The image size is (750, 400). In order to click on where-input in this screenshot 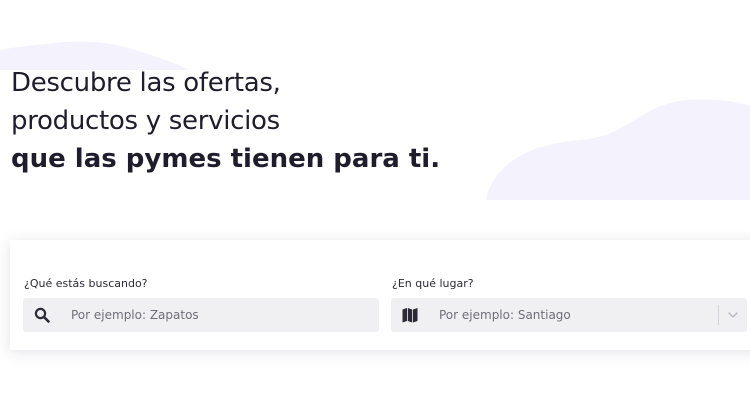, I will do `click(579, 315)`.